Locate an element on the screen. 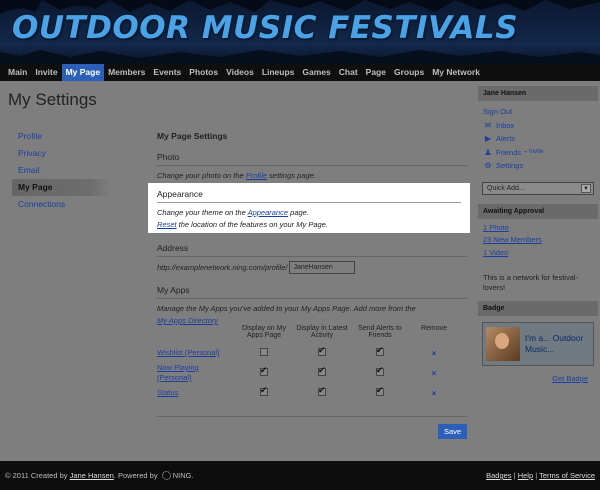 The width and height of the screenshot is (600, 490). nav-tab-groups: Groups is located at coordinates (409, 72).